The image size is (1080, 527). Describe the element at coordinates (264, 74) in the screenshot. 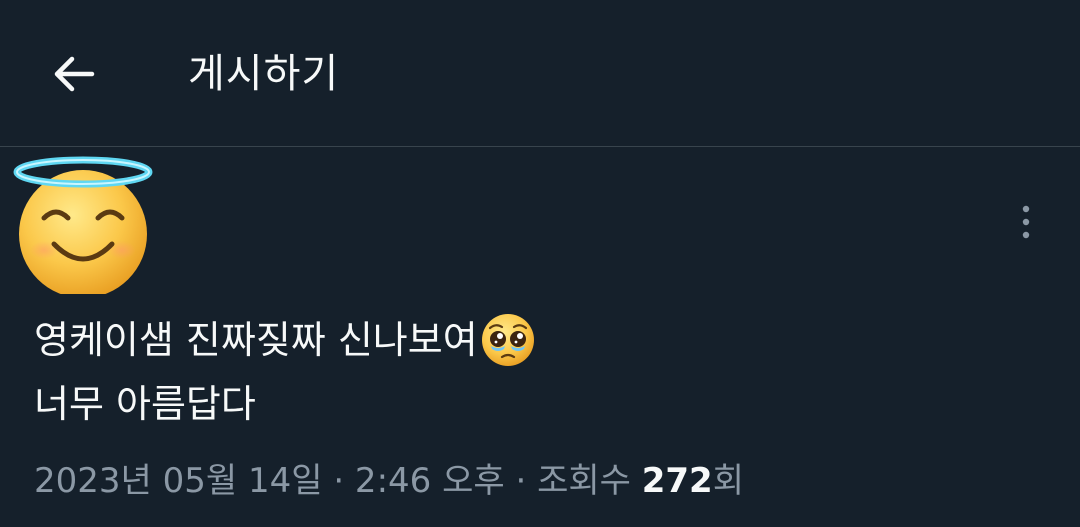

I see `page-title: 게시하기` at that location.